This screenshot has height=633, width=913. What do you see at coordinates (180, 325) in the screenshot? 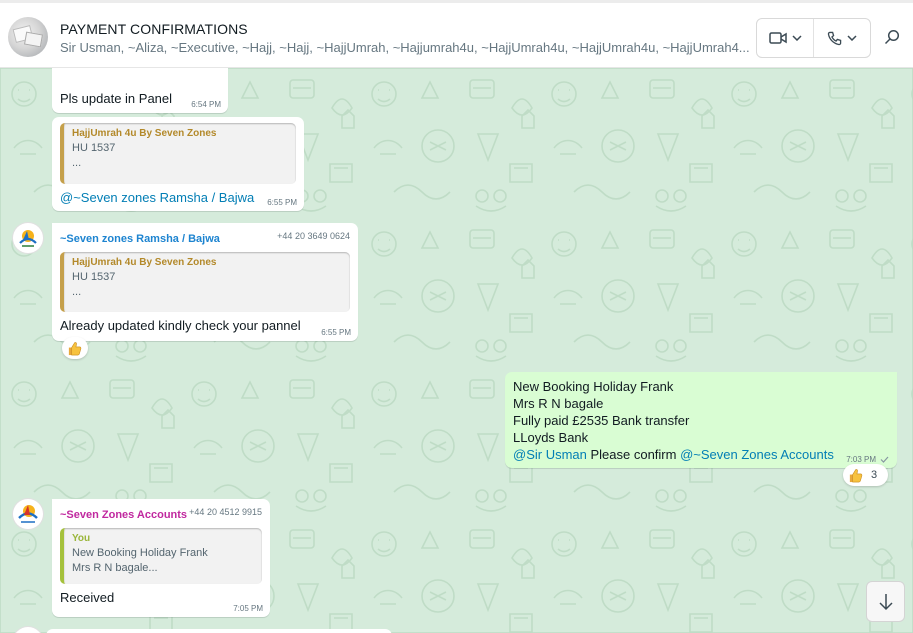
I see `message-text: Already updated kindly check your pannel` at bounding box center [180, 325].